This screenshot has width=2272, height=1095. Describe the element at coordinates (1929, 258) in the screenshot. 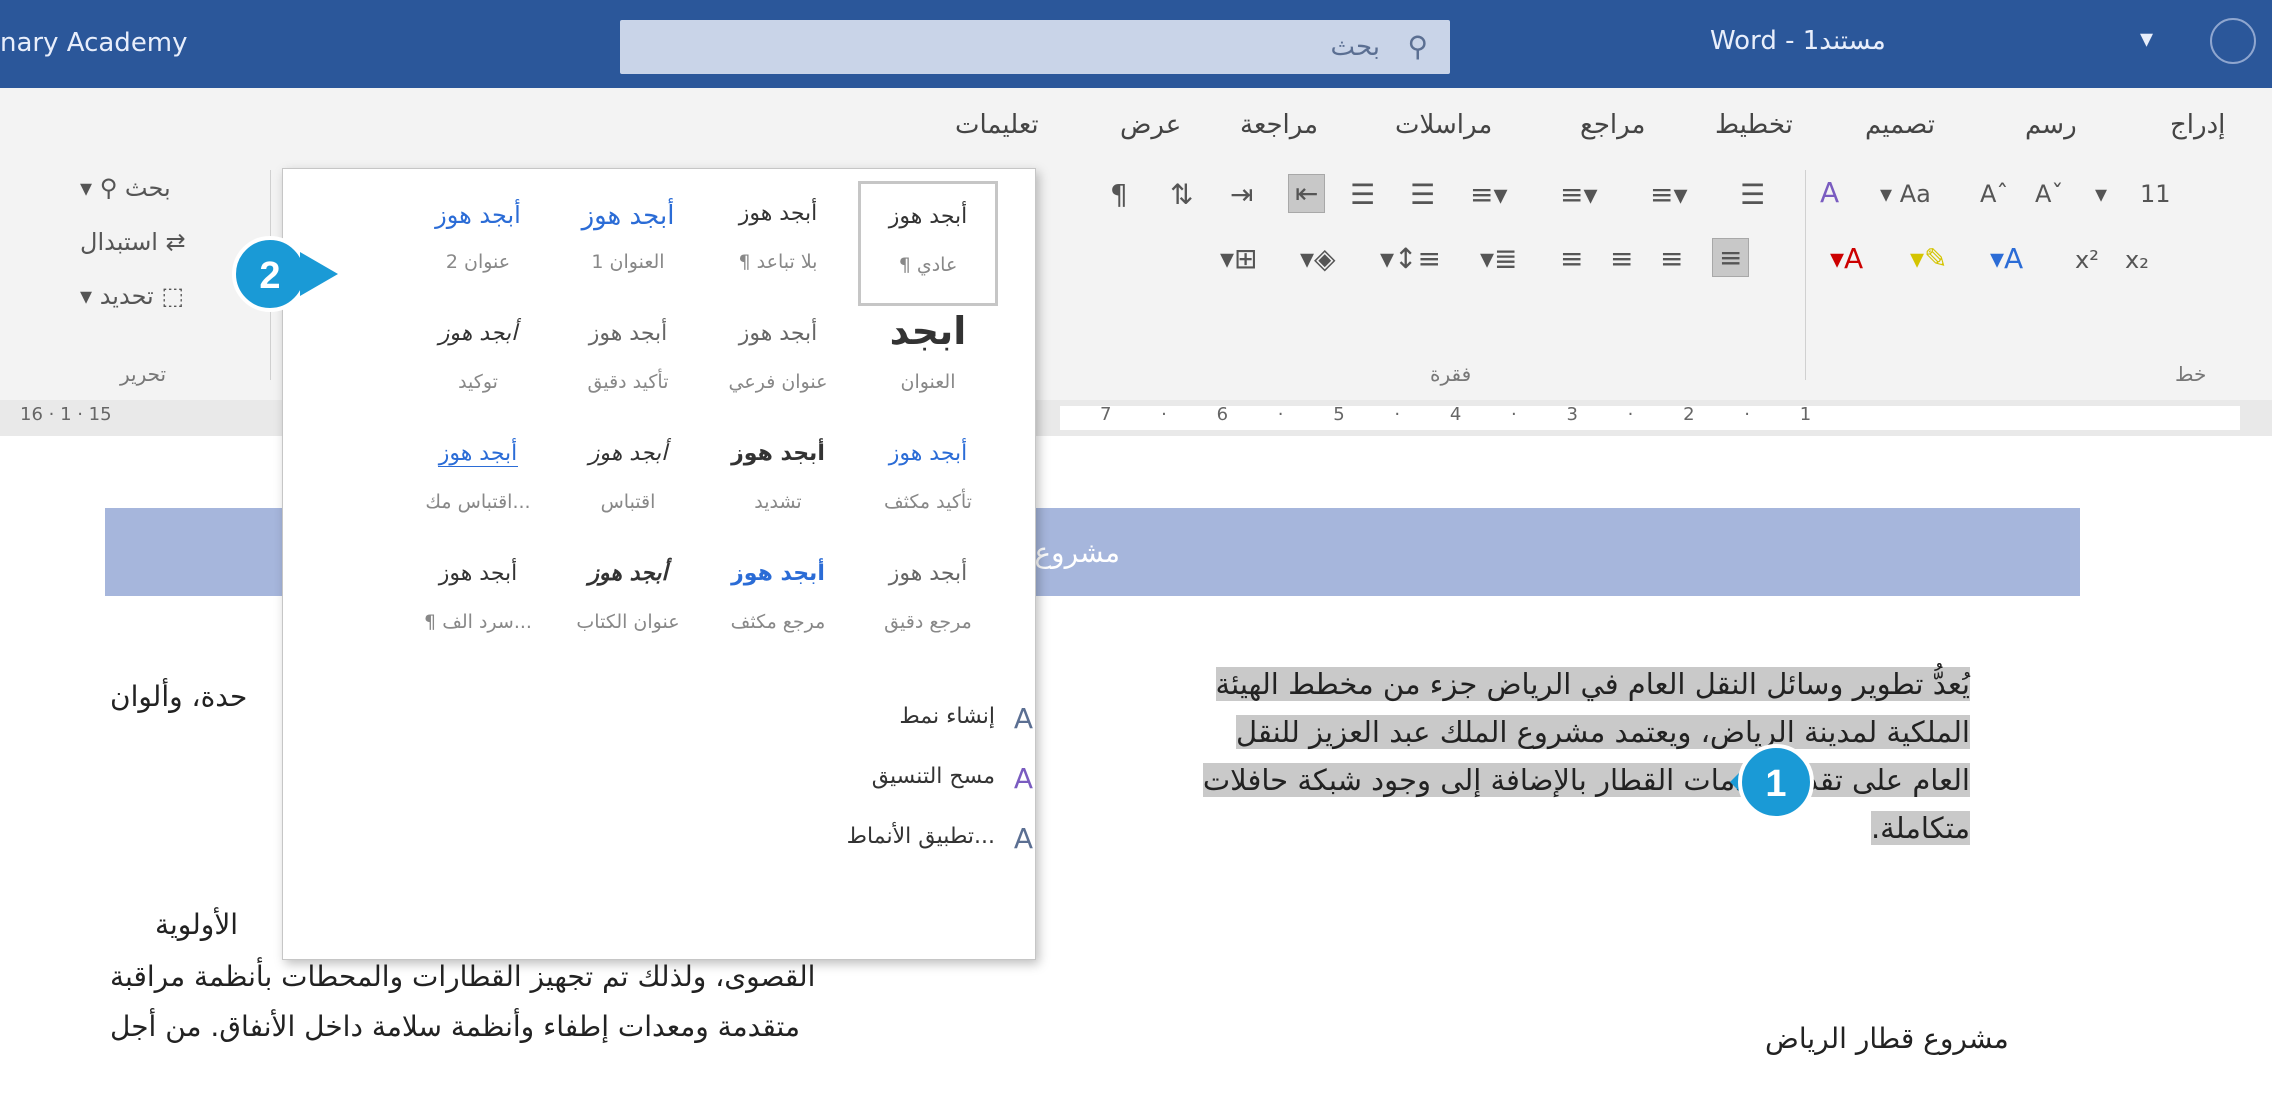

I see `highlight-icon: ▾✎` at that location.